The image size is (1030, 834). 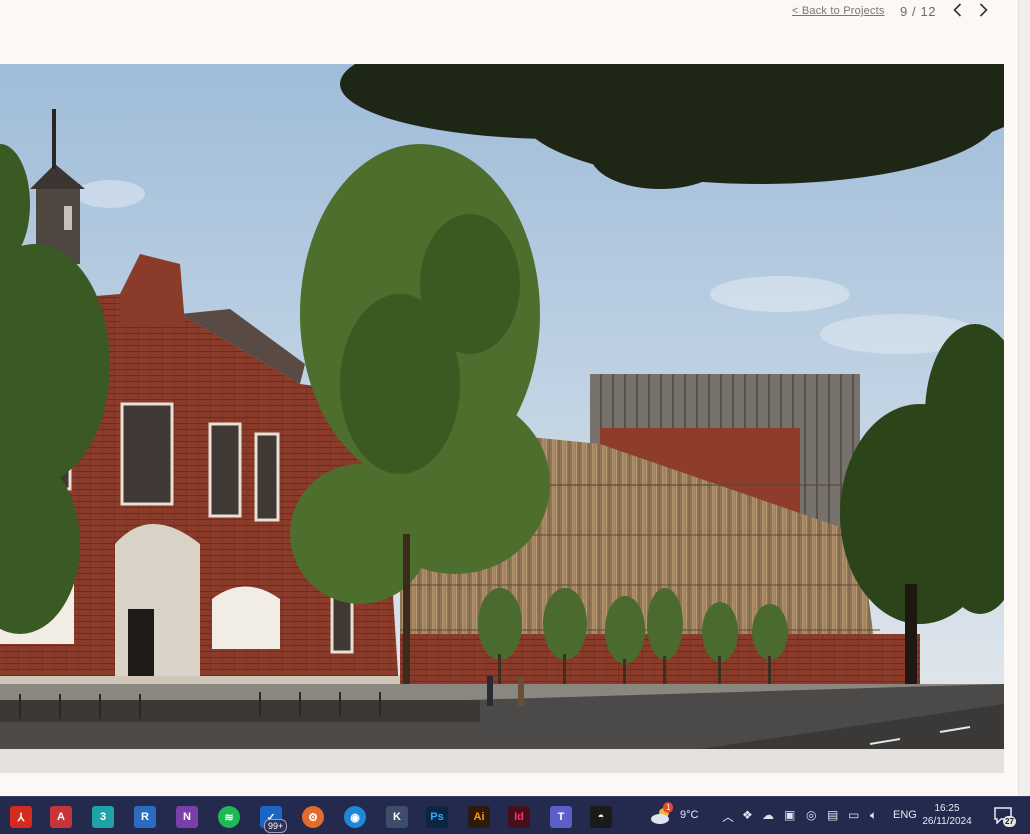 What do you see at coordinates (479, 817) in the screenshot?
I see `illustrator-icon: Ai` at bounding box center [479, 817].